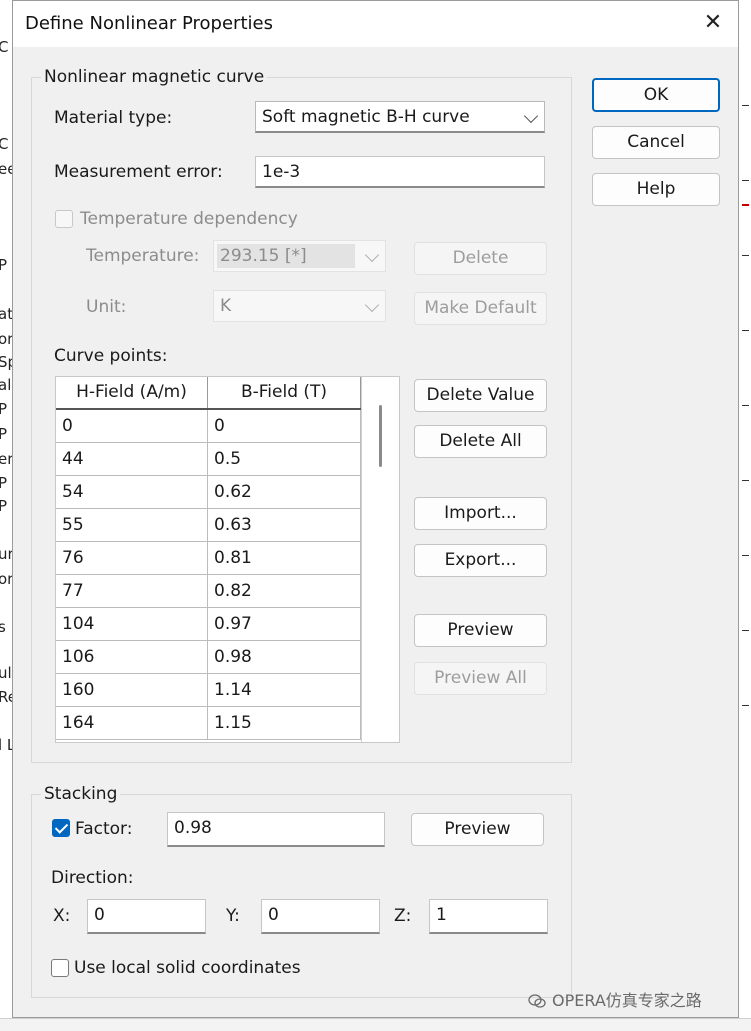  What do you see at coordinates (193, 828) in the screenshot?
I see `factor-value: 0.98` at bounding box center [193, 828].